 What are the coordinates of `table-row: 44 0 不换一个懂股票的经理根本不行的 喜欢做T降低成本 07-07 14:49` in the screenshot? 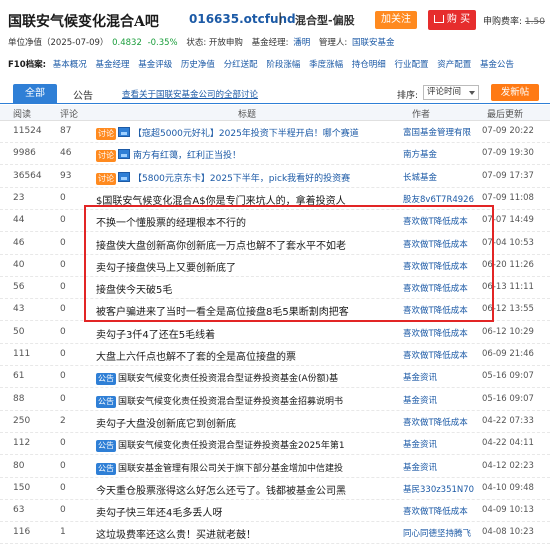 It's located at (275, 221).